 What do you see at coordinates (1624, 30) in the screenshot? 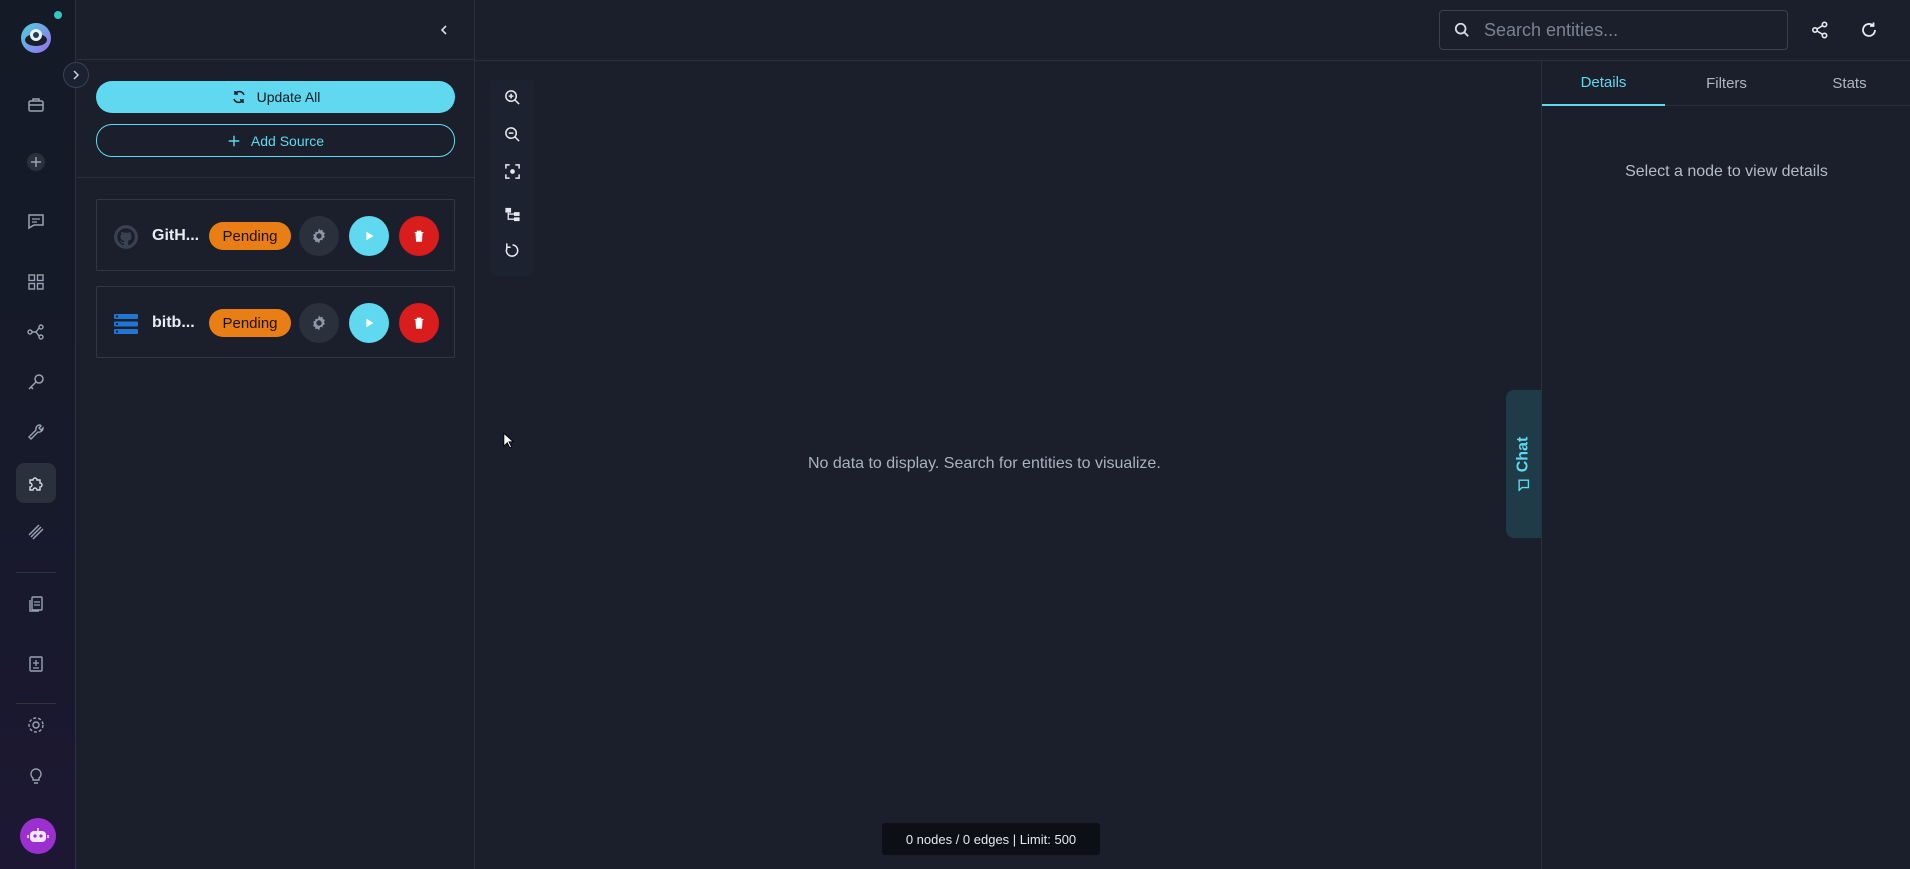
I see `search-input` at bounding box center [1624, 30].